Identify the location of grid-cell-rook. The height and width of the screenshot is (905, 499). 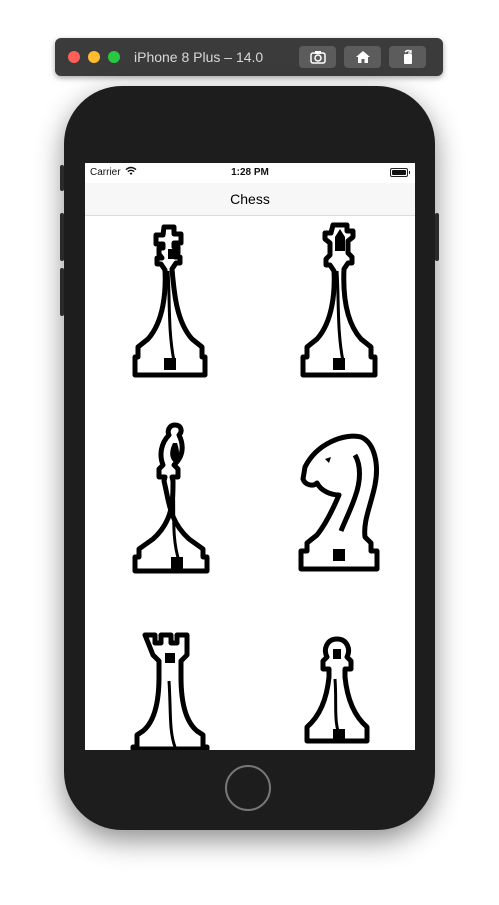
(172, 690).